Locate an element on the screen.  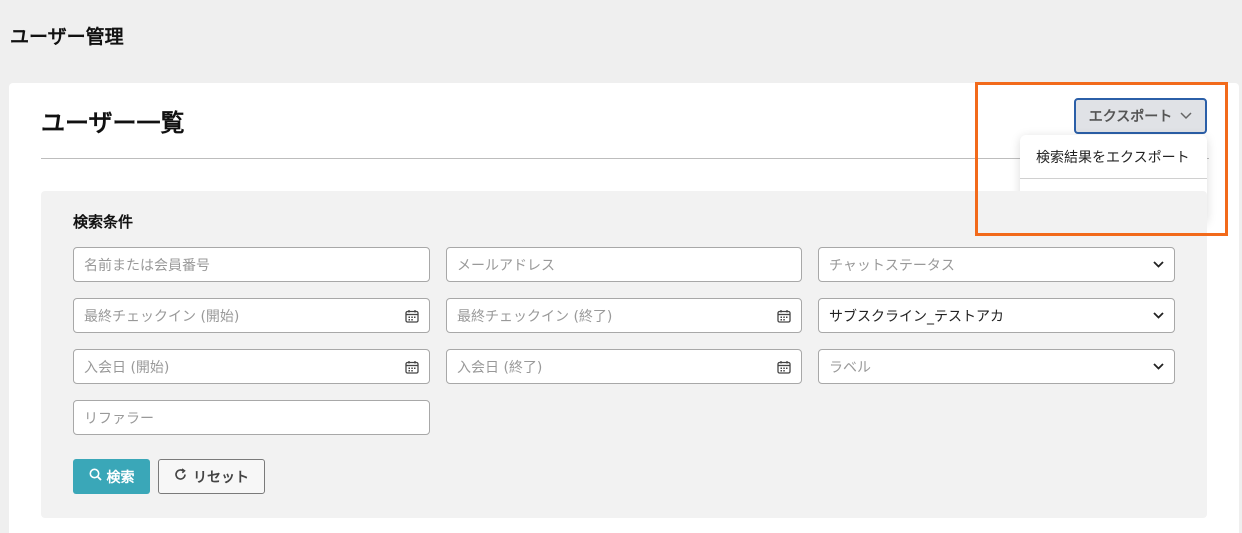
referrer-input: リファラー is located at coordinates (251, 417).